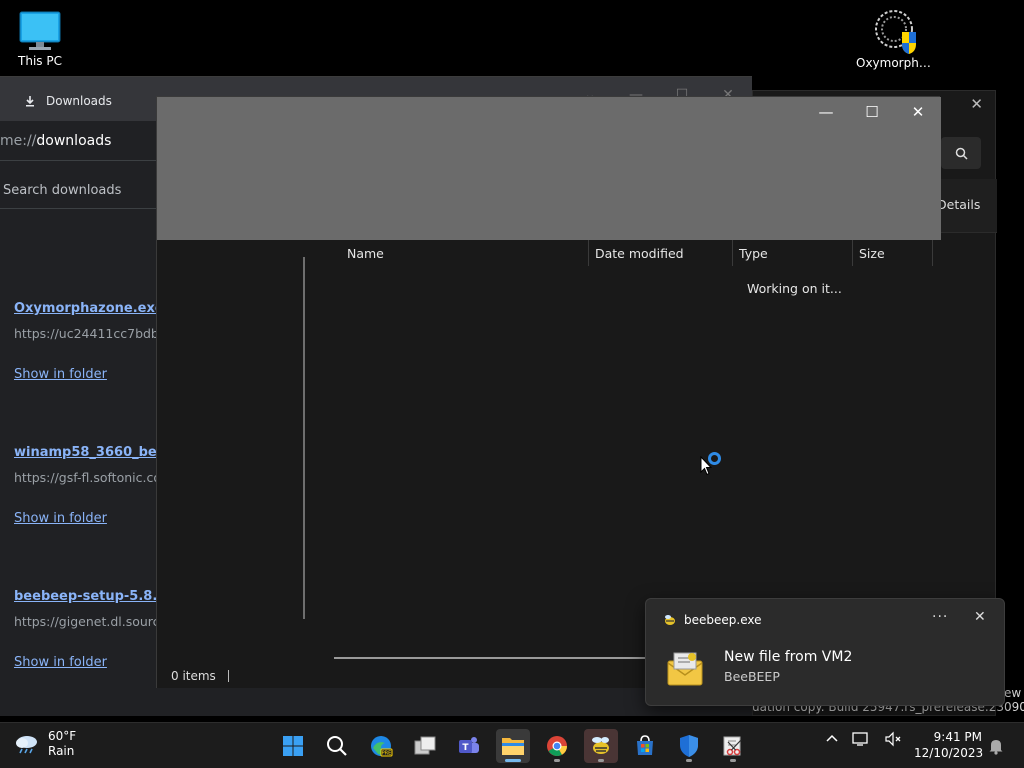  I want to click on weather-text: 60°F Rain, so click(62, 744).